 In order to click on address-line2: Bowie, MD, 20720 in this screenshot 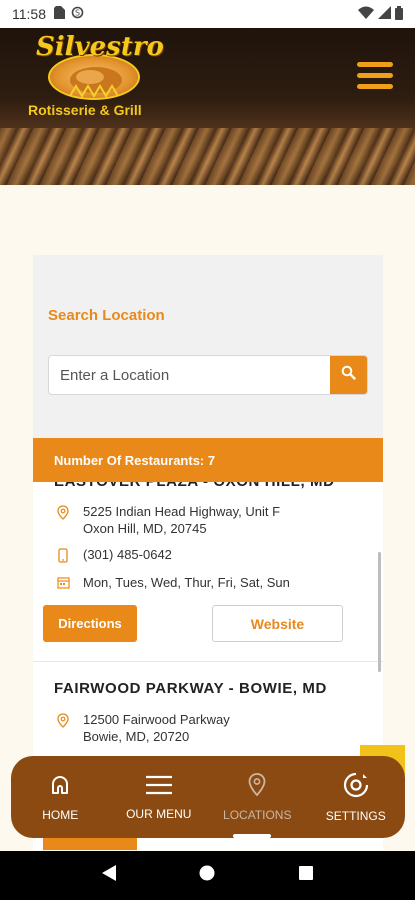, I will do `click(136, 736)`.